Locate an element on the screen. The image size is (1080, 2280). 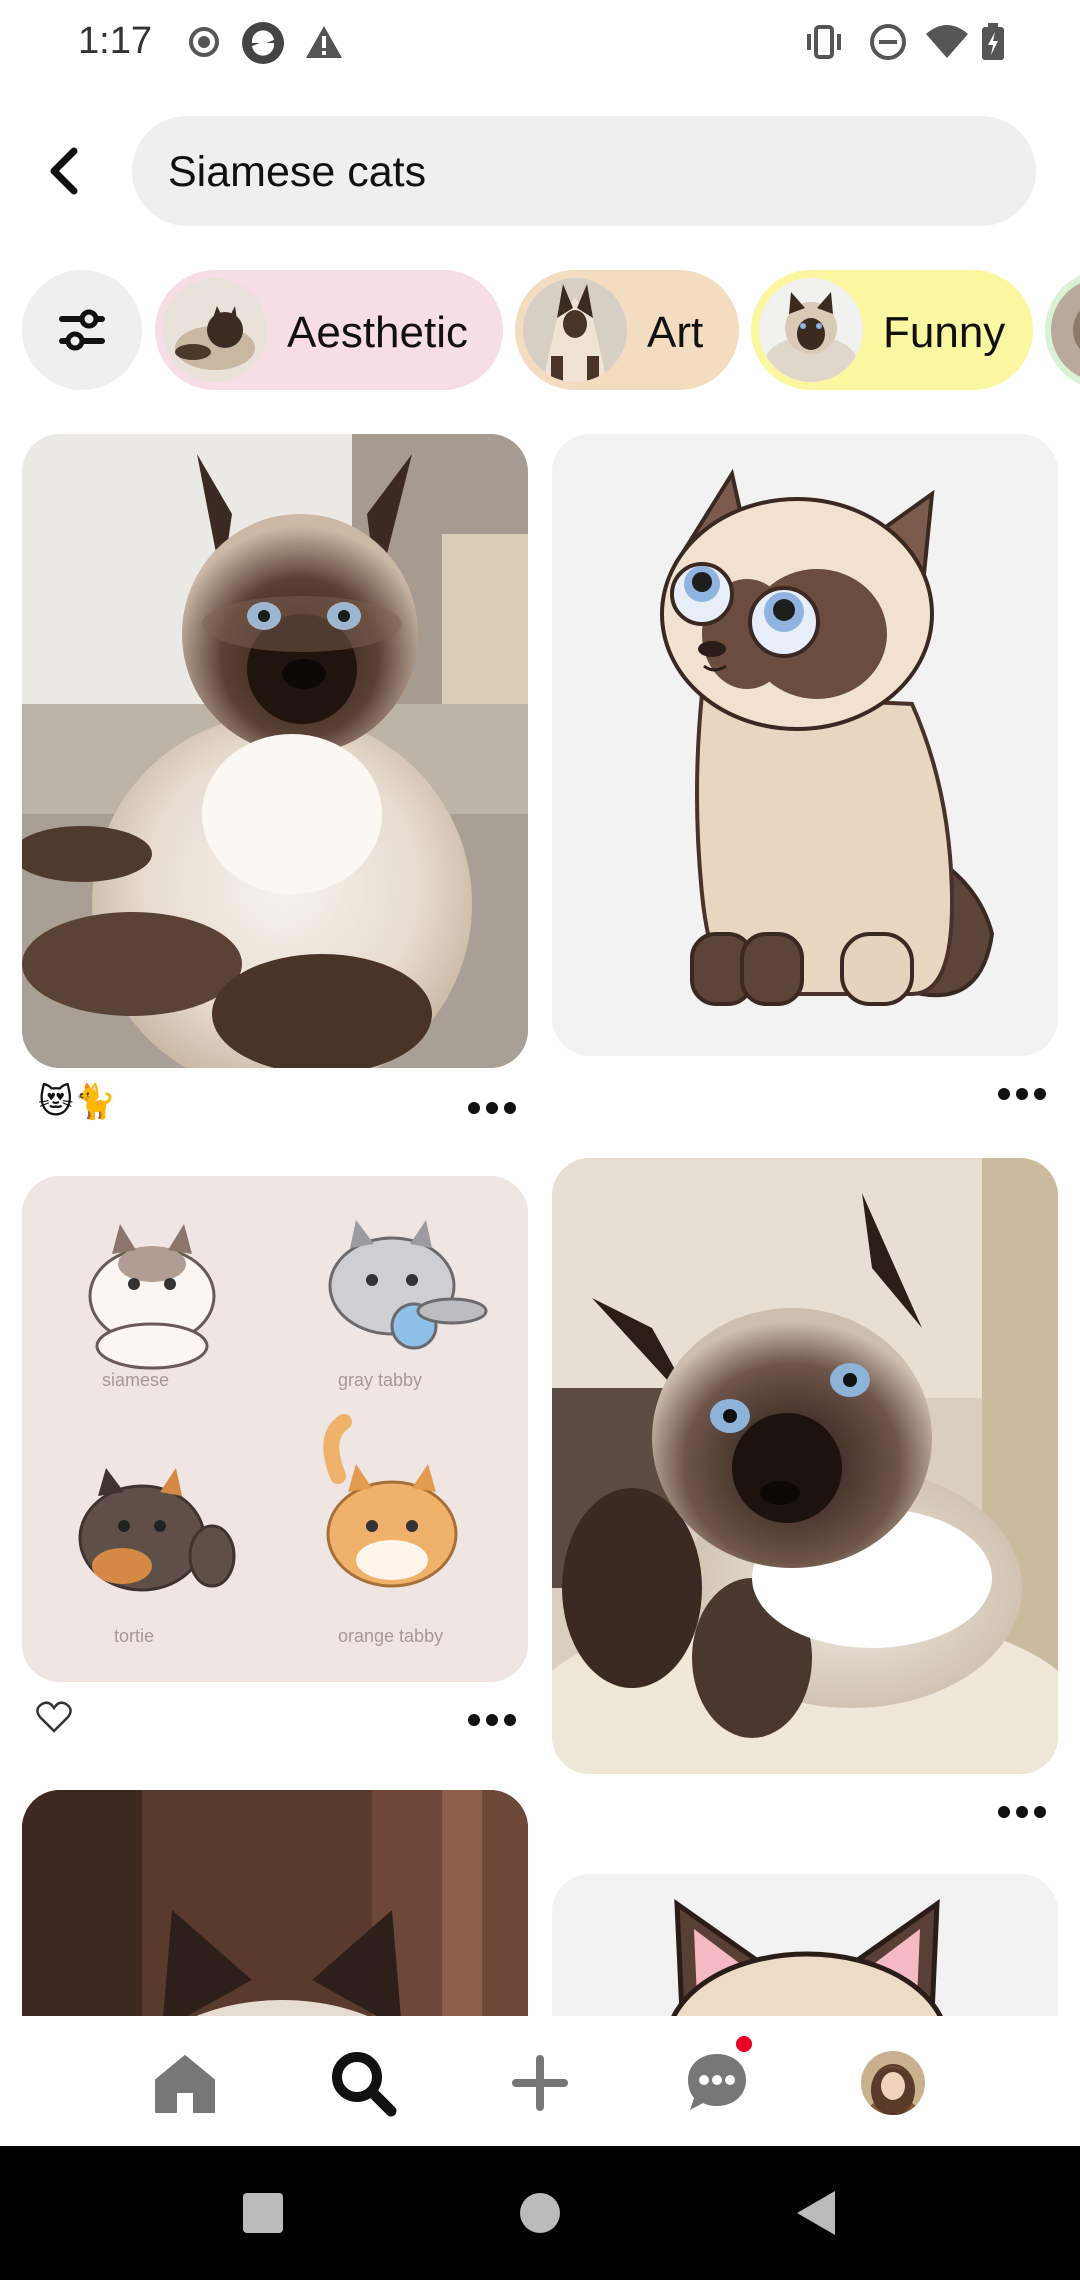
chip-aesthetic: Aesthetic is located at coordinates (329, 330).